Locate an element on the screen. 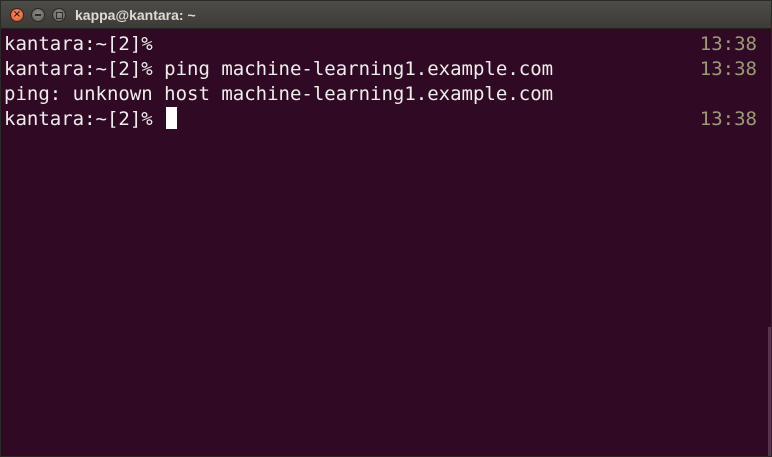  text-cursor is located at coordinates (172, 118).